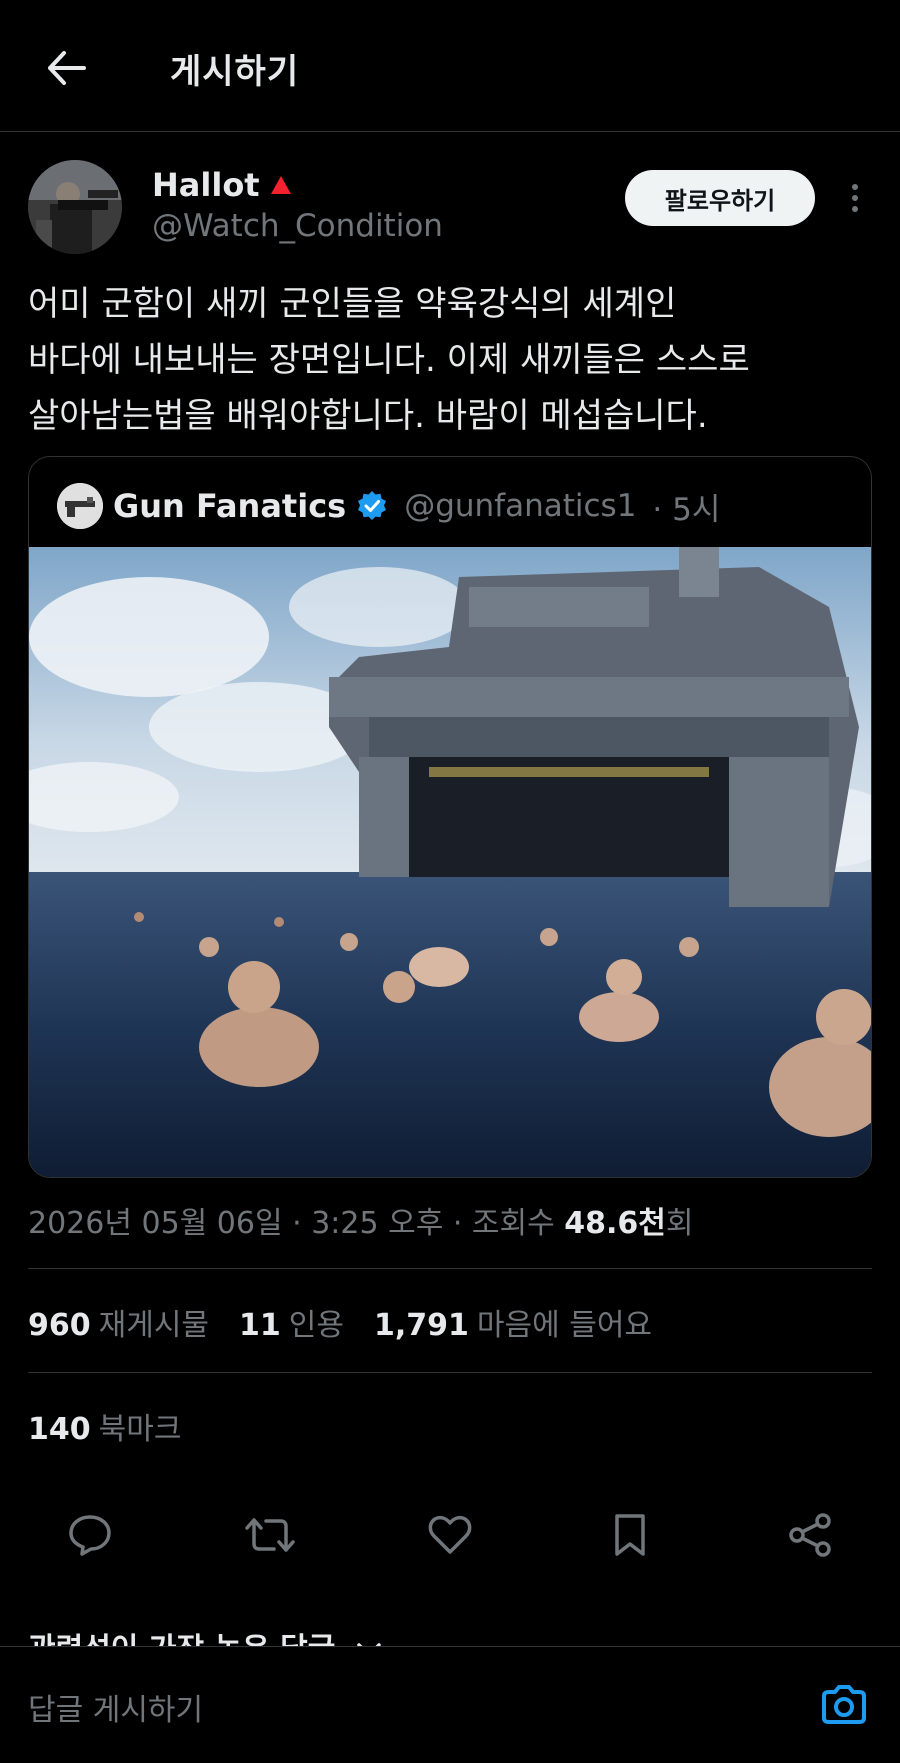 This screenshot has width=900, height=1763. I want to click on like-icon, so click(450, 1534).